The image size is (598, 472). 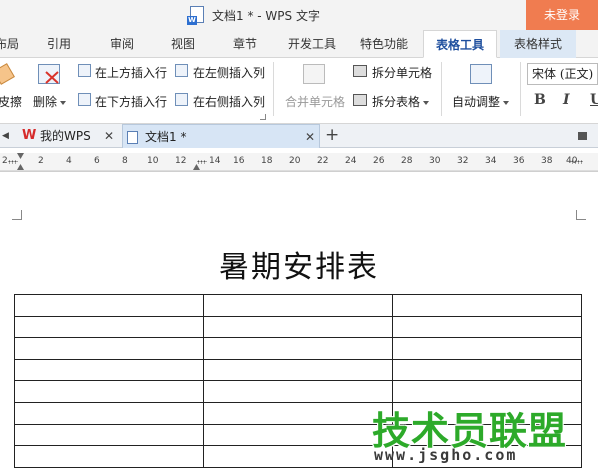 I want to click on split-cells-icon, so click(x=360, y=71).